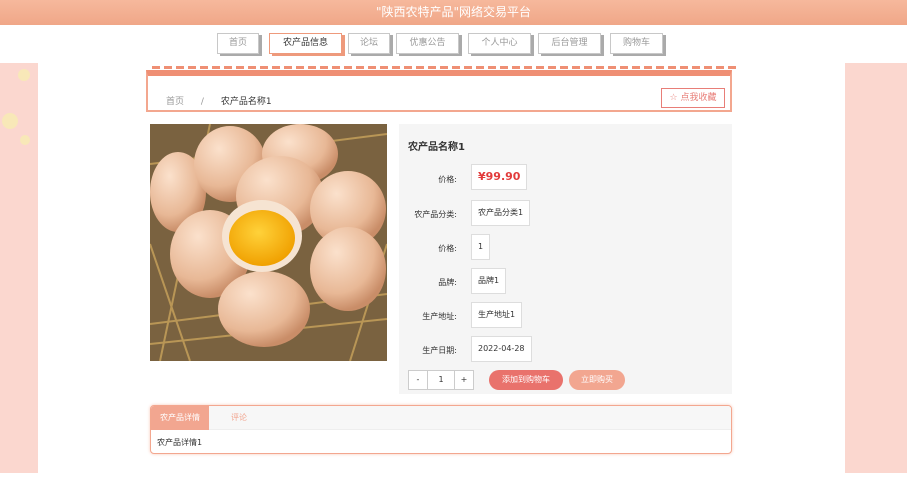 This screenshot has width=907, height=495. What do you see at coordinates (501, 349) in the screenshot?
I see `date-value: 2022-04-28` at bounding box center [501, 349].